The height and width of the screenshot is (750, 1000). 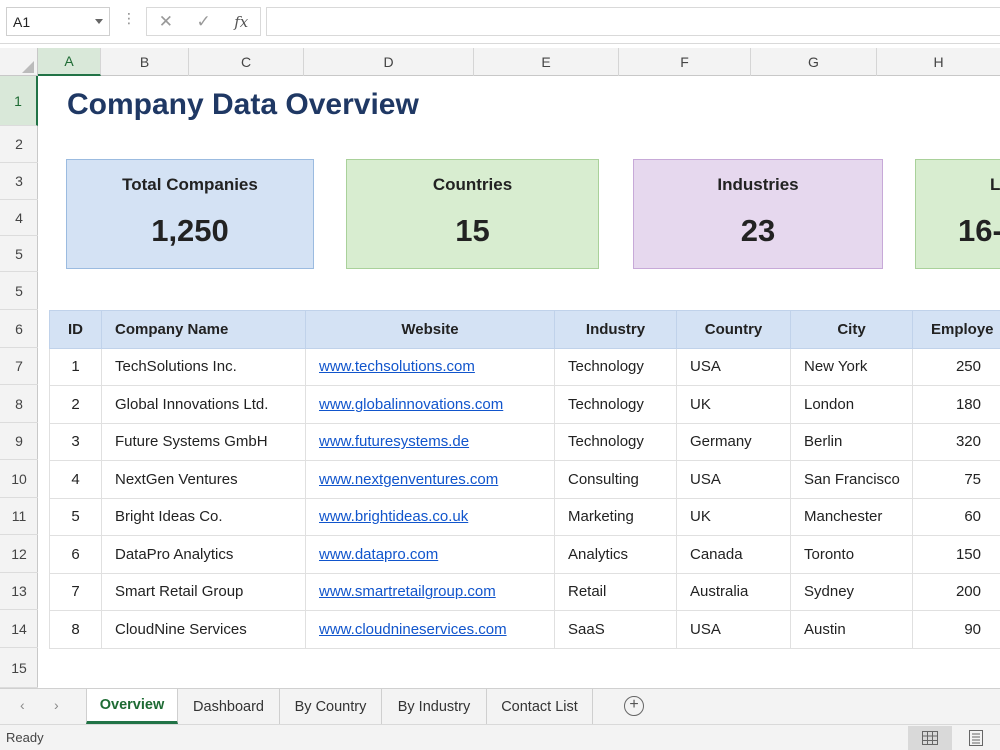 I want to click on cell-id: 8, so click(x=75, y=629).